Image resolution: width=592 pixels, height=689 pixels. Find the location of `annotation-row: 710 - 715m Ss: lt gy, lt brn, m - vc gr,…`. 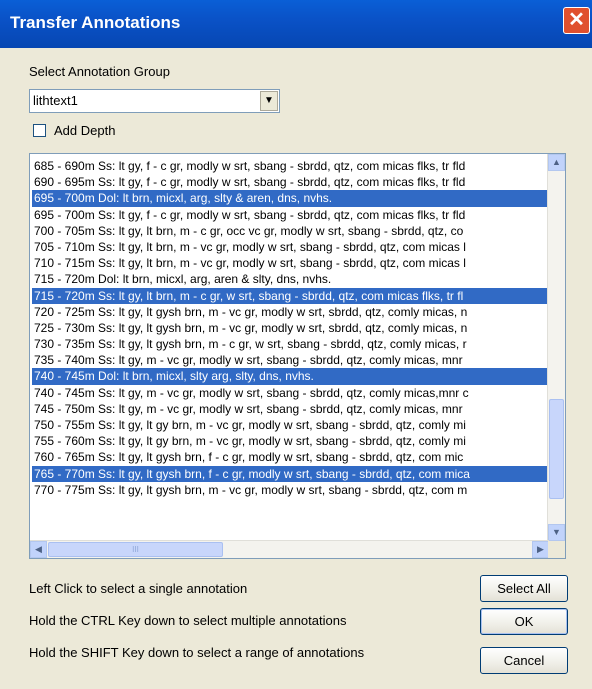

annotation-row: 710 - 715m Ss: lt gy, lt brn, m - vc gr,… is located at coordinates (290, 263).